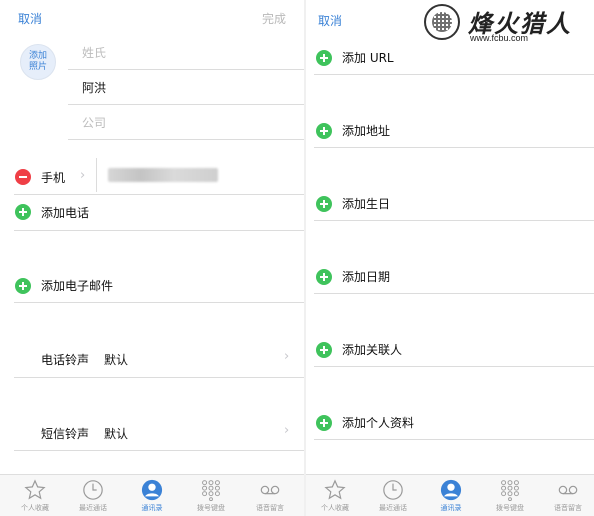 Image resolution: width=594 pixels, height=516 pixels. I want to click on add-email-icon, so click(23, 286).